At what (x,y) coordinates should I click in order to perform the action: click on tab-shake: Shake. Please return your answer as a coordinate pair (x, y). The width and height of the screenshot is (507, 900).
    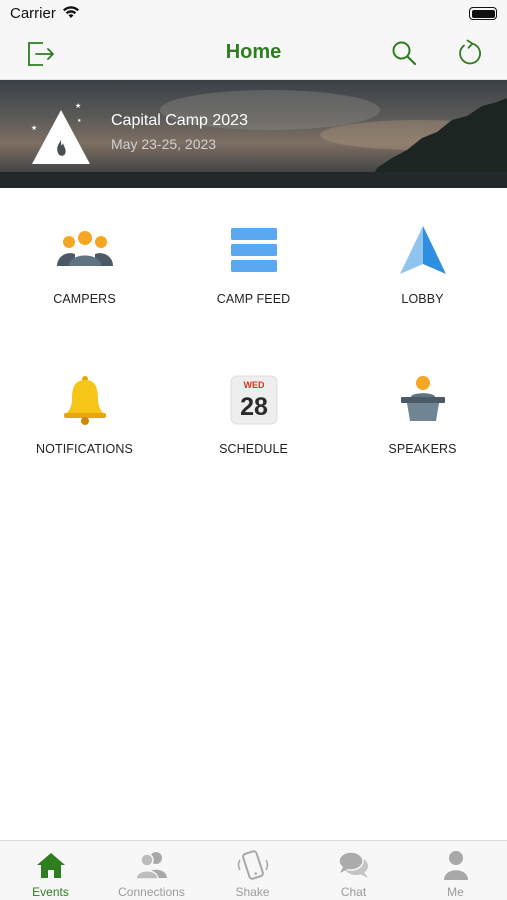
    Looking at the image, I should click on (252, 870).